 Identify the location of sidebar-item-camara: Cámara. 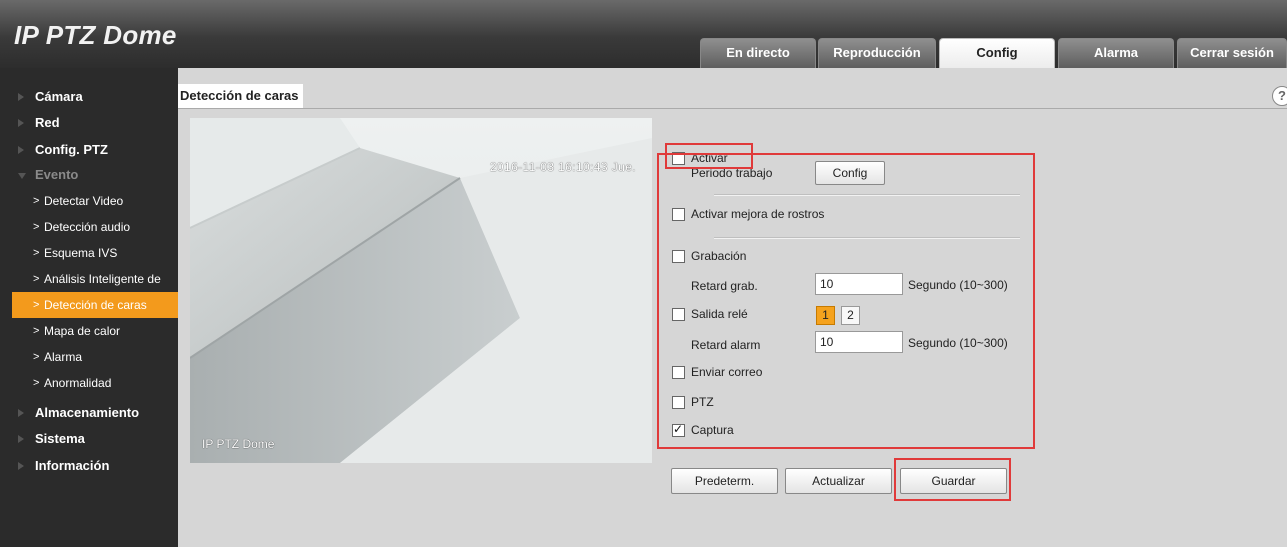
(89, 97).